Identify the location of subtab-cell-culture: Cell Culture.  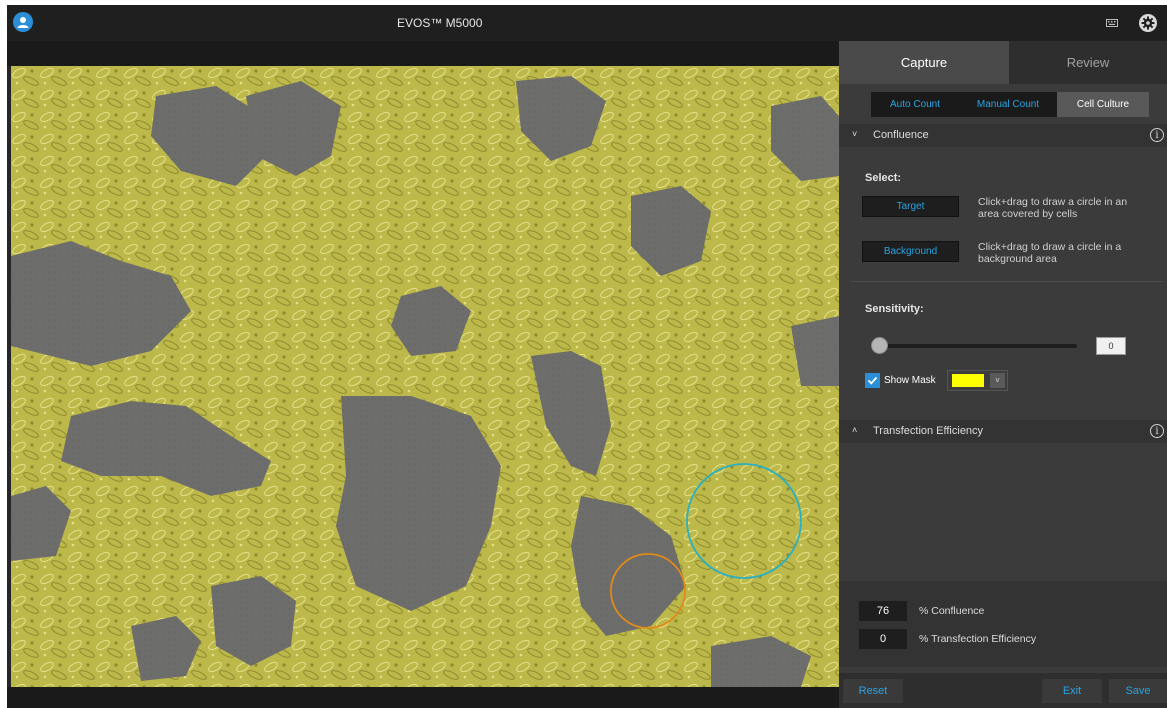
(1103, 104).